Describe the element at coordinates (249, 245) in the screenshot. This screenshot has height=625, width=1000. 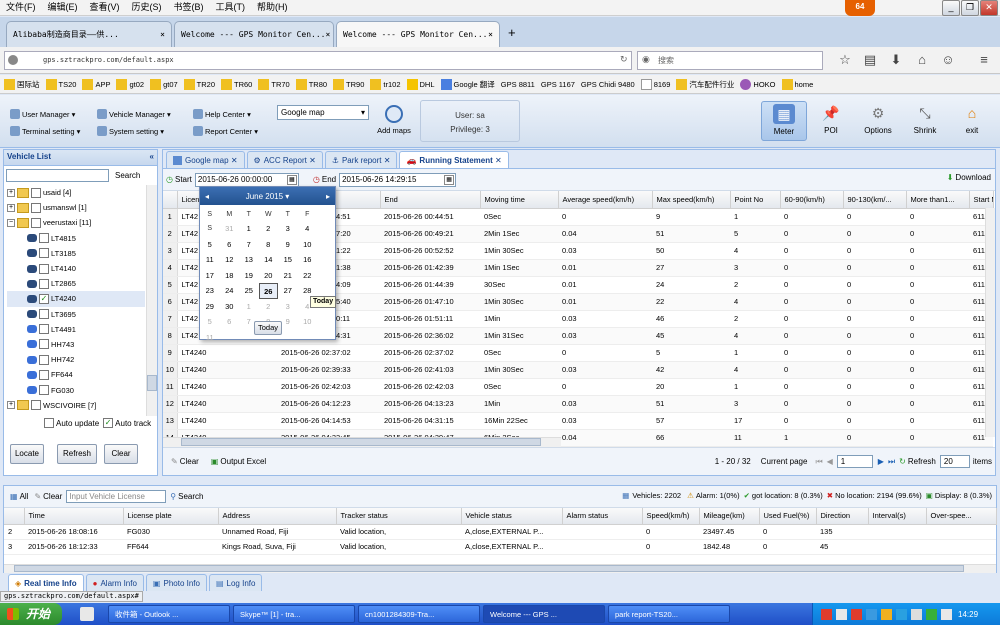
I see `calendar-day: 7` at that location.